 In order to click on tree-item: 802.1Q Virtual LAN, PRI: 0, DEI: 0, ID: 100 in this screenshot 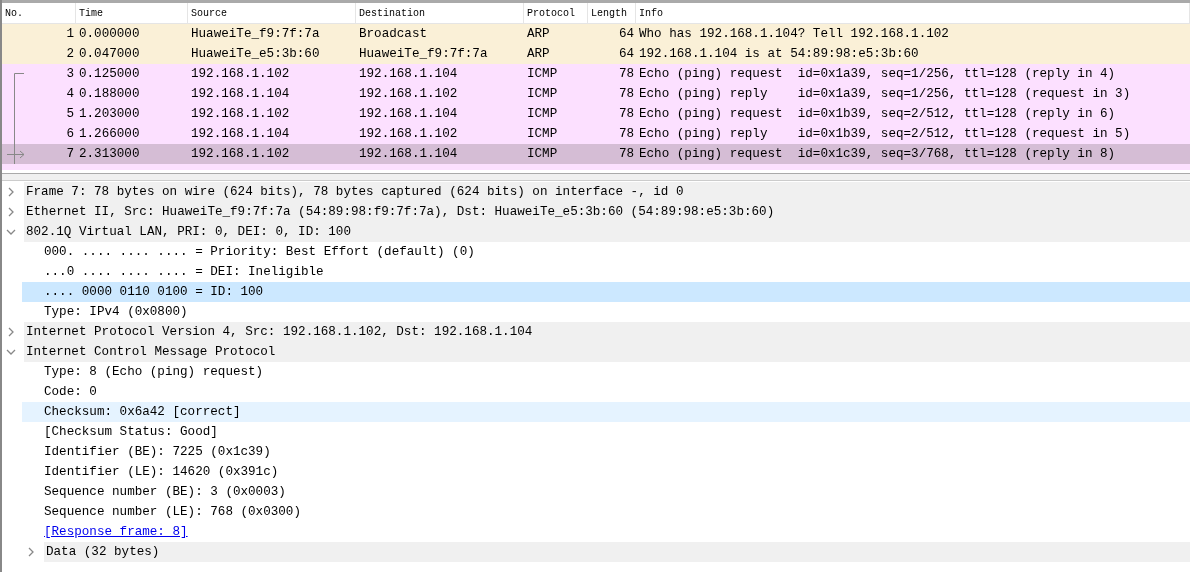, I will do `click(607, 232)`.